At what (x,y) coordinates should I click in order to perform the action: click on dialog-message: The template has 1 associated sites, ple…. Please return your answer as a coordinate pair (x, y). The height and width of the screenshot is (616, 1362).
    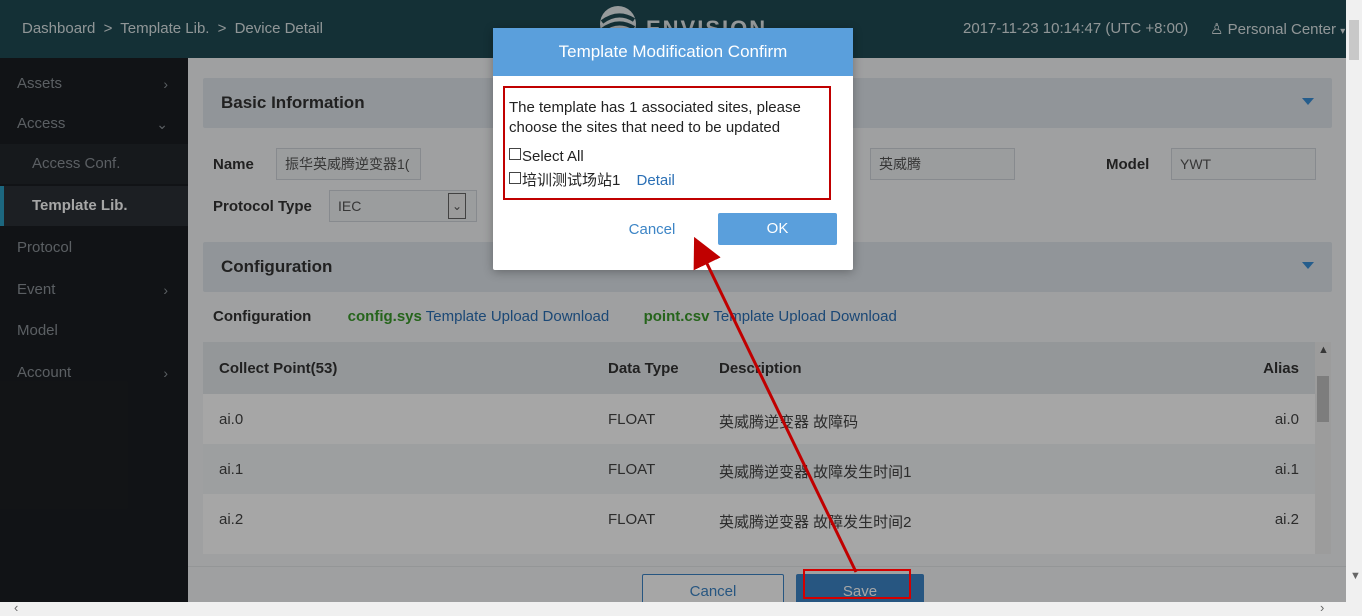
    Looking at the image, I should click on (655, 117).